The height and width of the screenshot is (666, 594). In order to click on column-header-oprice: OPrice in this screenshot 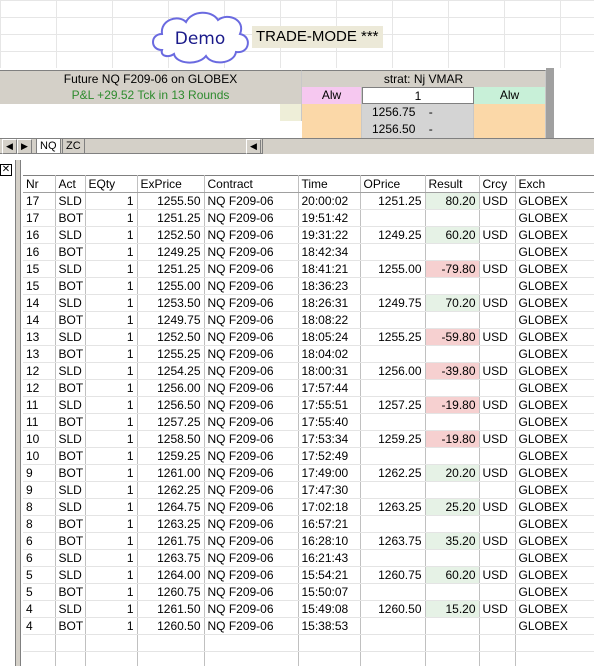, I will do `click(393, 184)`.